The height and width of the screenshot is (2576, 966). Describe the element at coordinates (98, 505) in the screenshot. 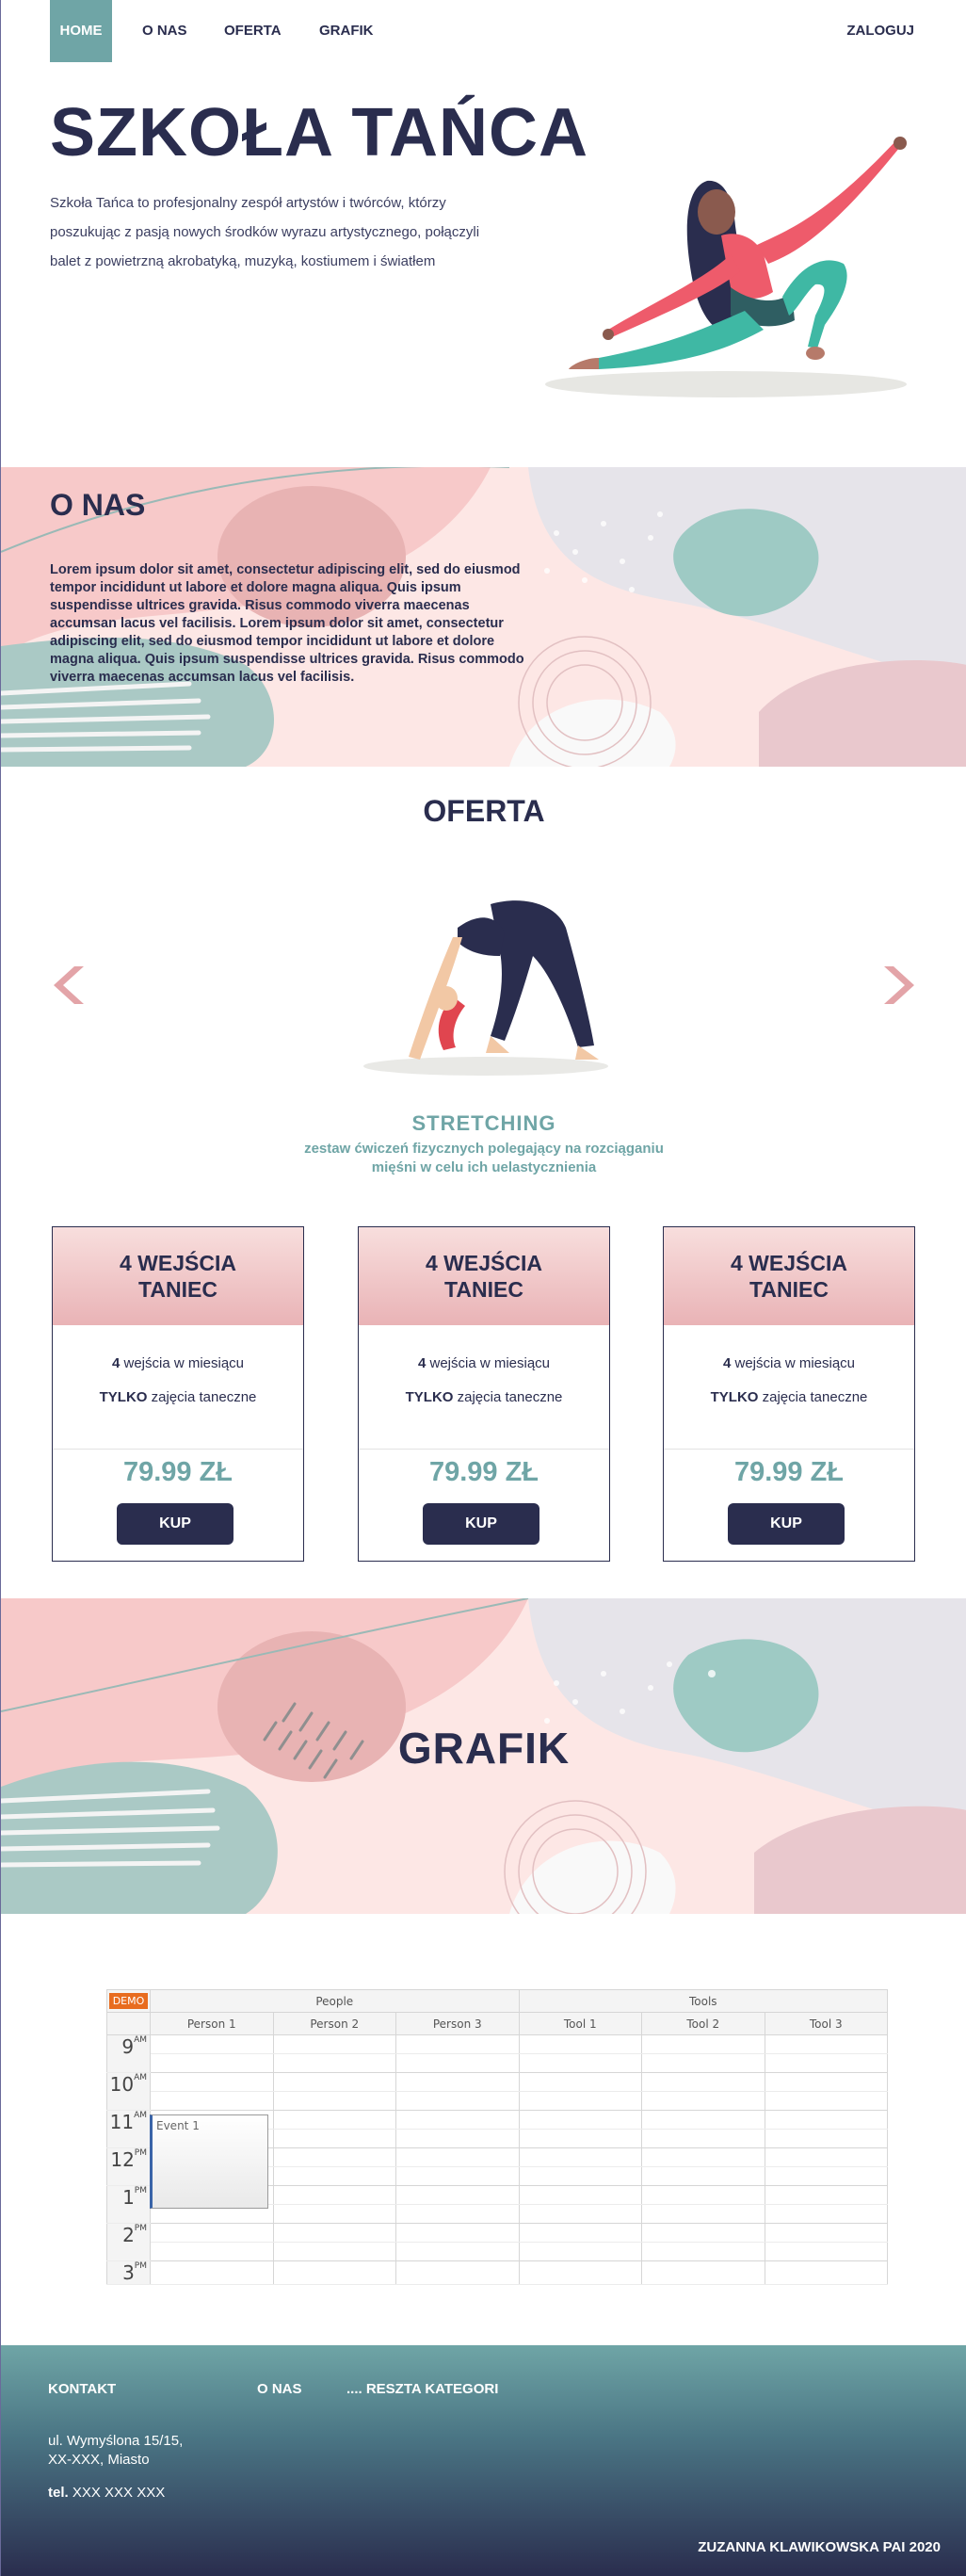

I see `about-title: O NAS` at that location.